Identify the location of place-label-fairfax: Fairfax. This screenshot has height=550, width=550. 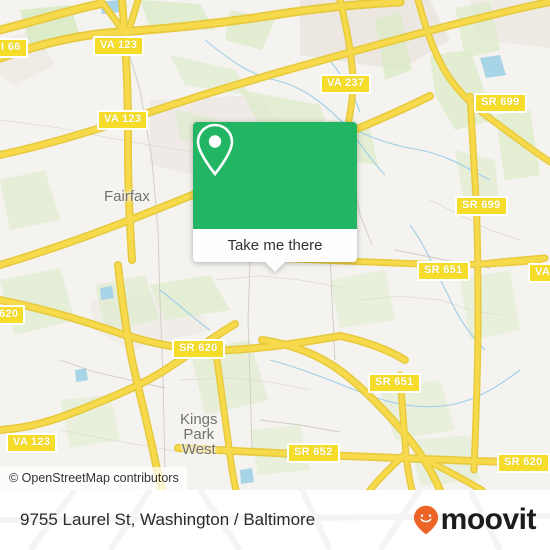
(127, 196).